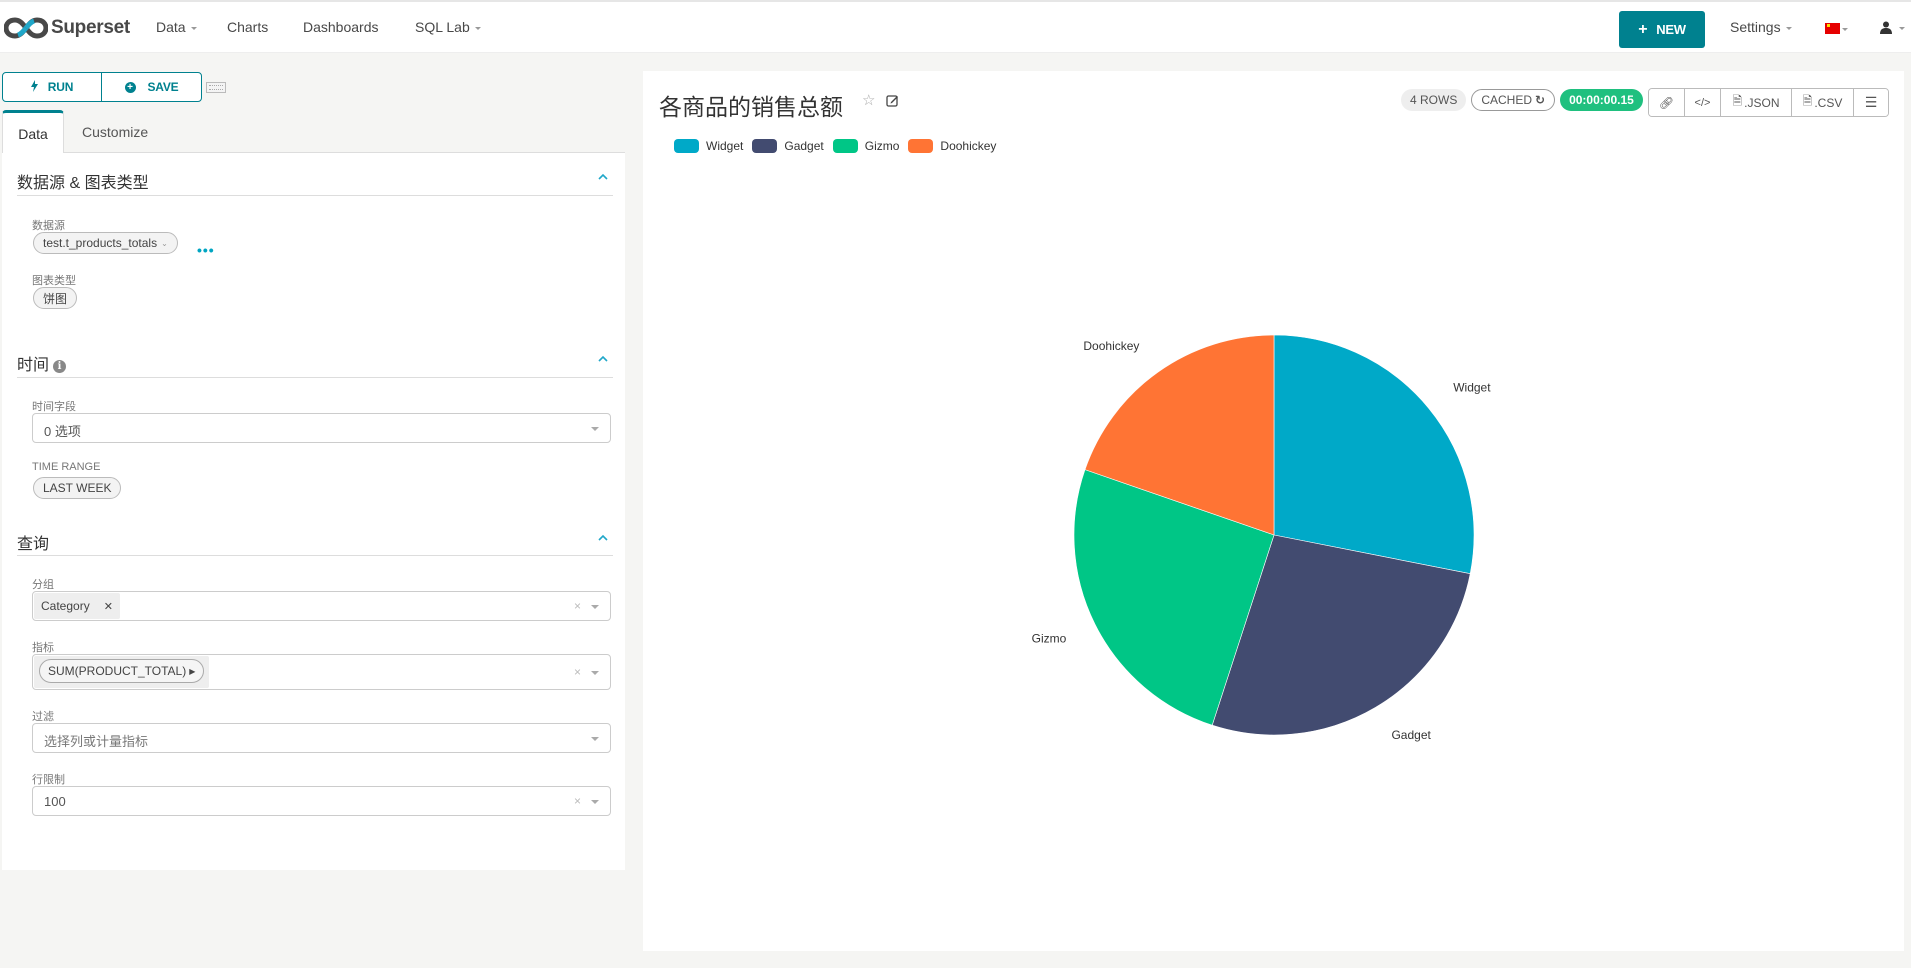 This screenshot has height=968, width=1911. I want to click on keyboard-icon, so click(216, 87).